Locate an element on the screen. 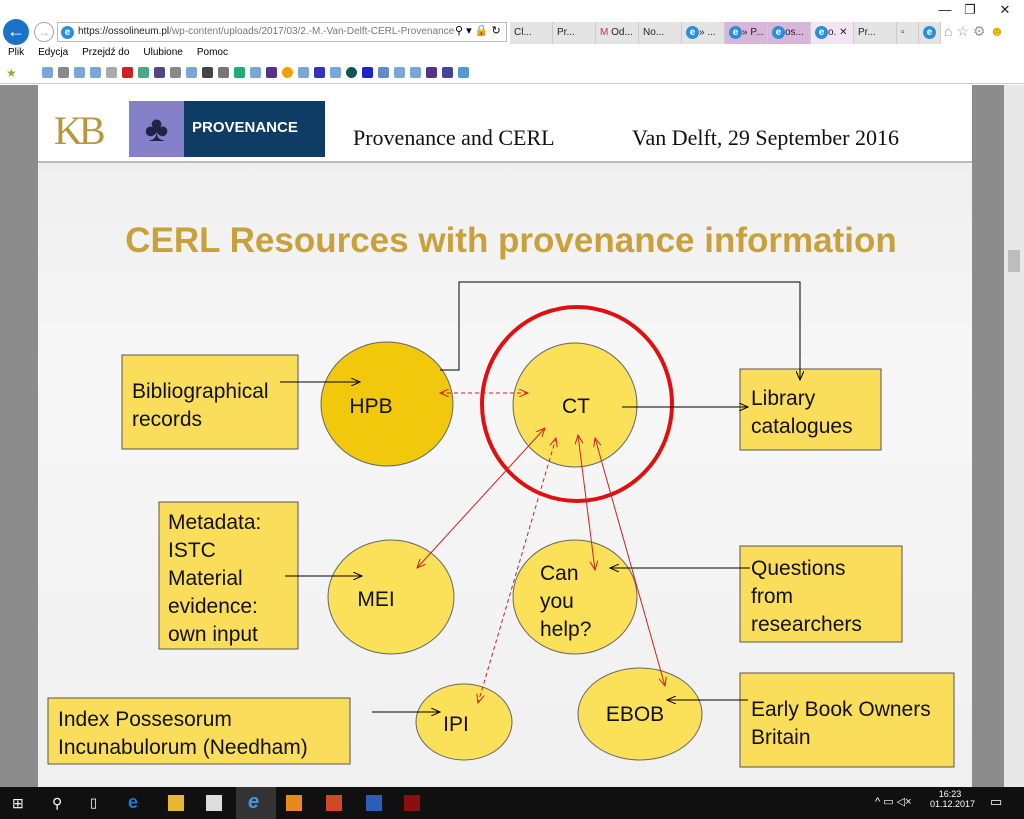 The width and height of the screenshot is (1024, 819). home-icon: ⌂ is located at coordinates (950, 31).